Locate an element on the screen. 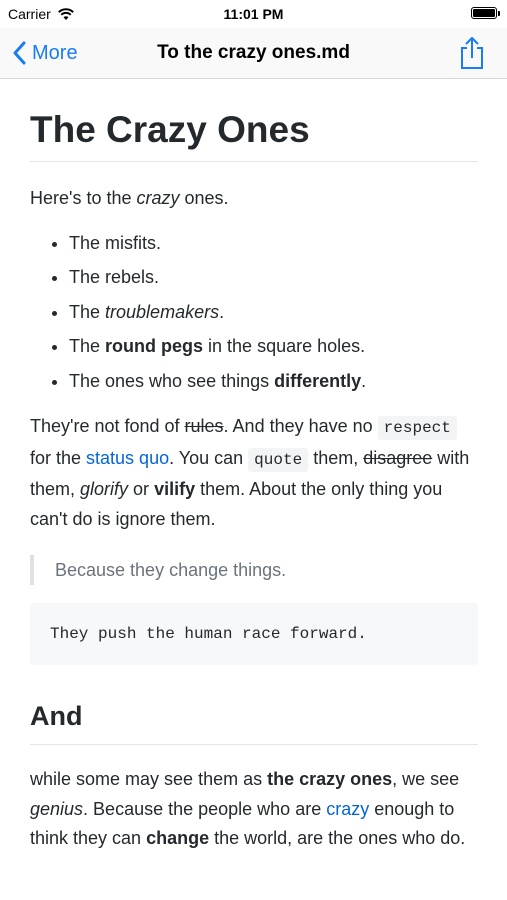  inline-code: quote is located at coordinates (278, 459).